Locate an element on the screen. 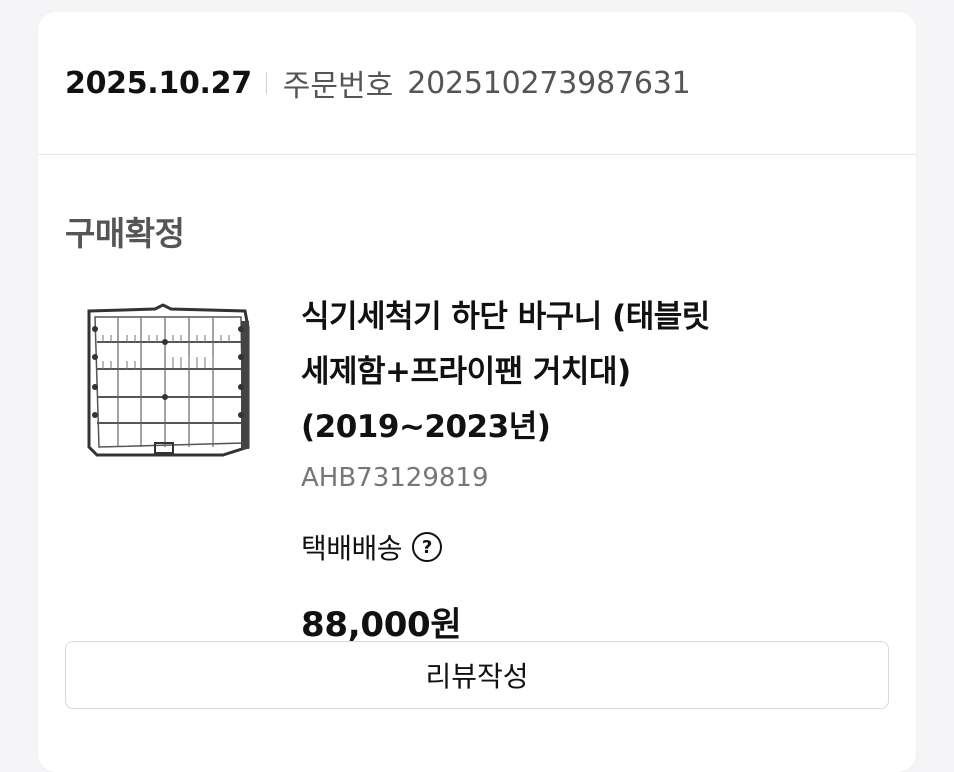 This screenshot has height=772, width=954. product-image is located at coordinates (168, 382).